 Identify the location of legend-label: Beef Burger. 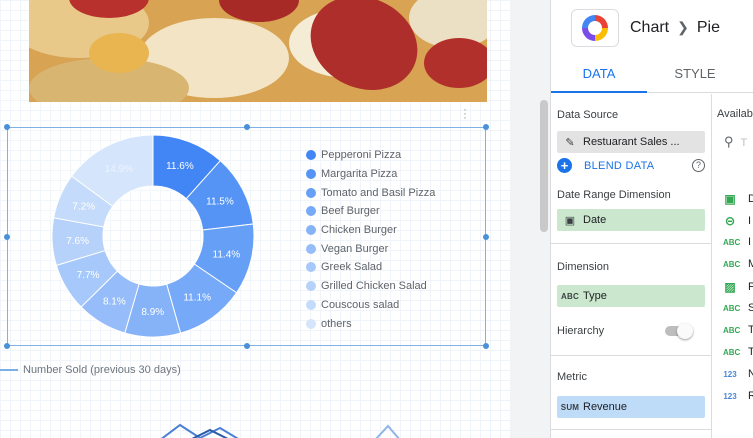
(350, 211).